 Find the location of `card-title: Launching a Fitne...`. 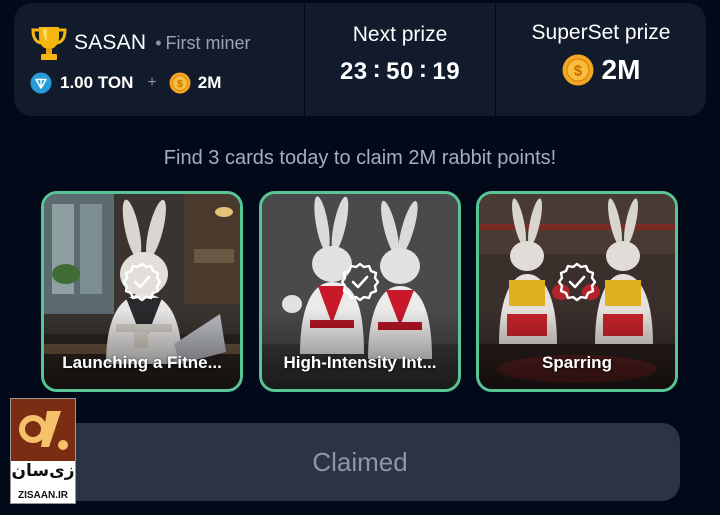

card-title: Launching a Fitne... is located at coordinates (142, 362).